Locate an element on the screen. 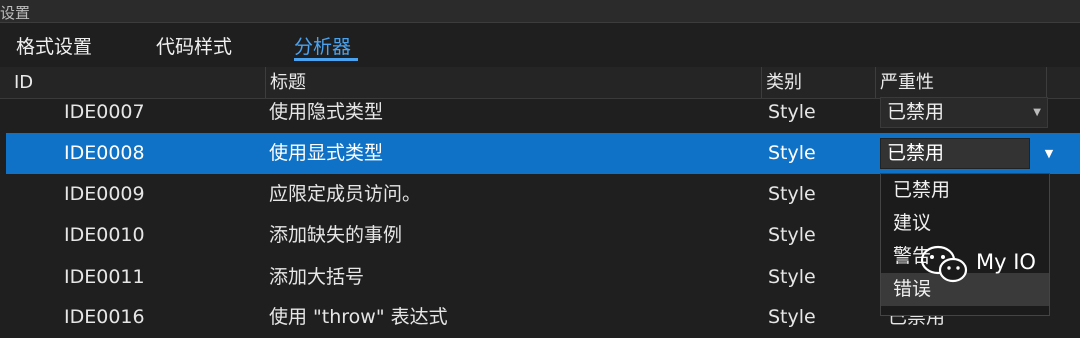 This screenshot has height=338, width=1080. settings-tabs: 格式设置 代码样式 分析器 is located at coordinates (540, 47).